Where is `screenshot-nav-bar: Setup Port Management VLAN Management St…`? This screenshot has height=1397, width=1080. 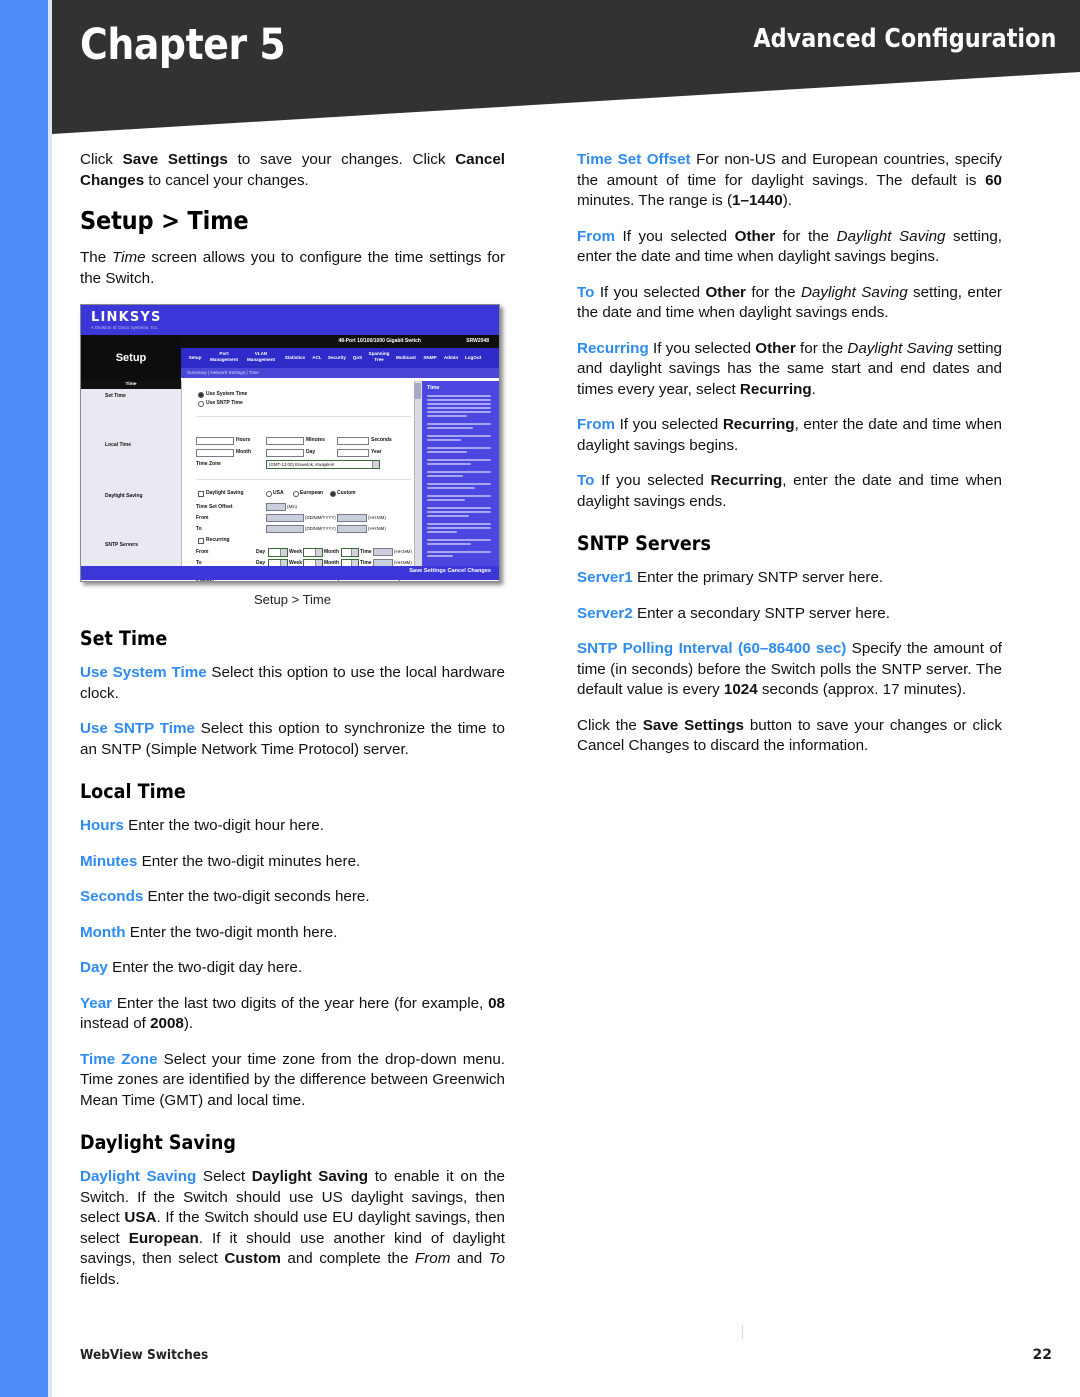 screenshot-nav-bar: Setup Port Management VLAN Management St… is located at coordinates (340, 358).